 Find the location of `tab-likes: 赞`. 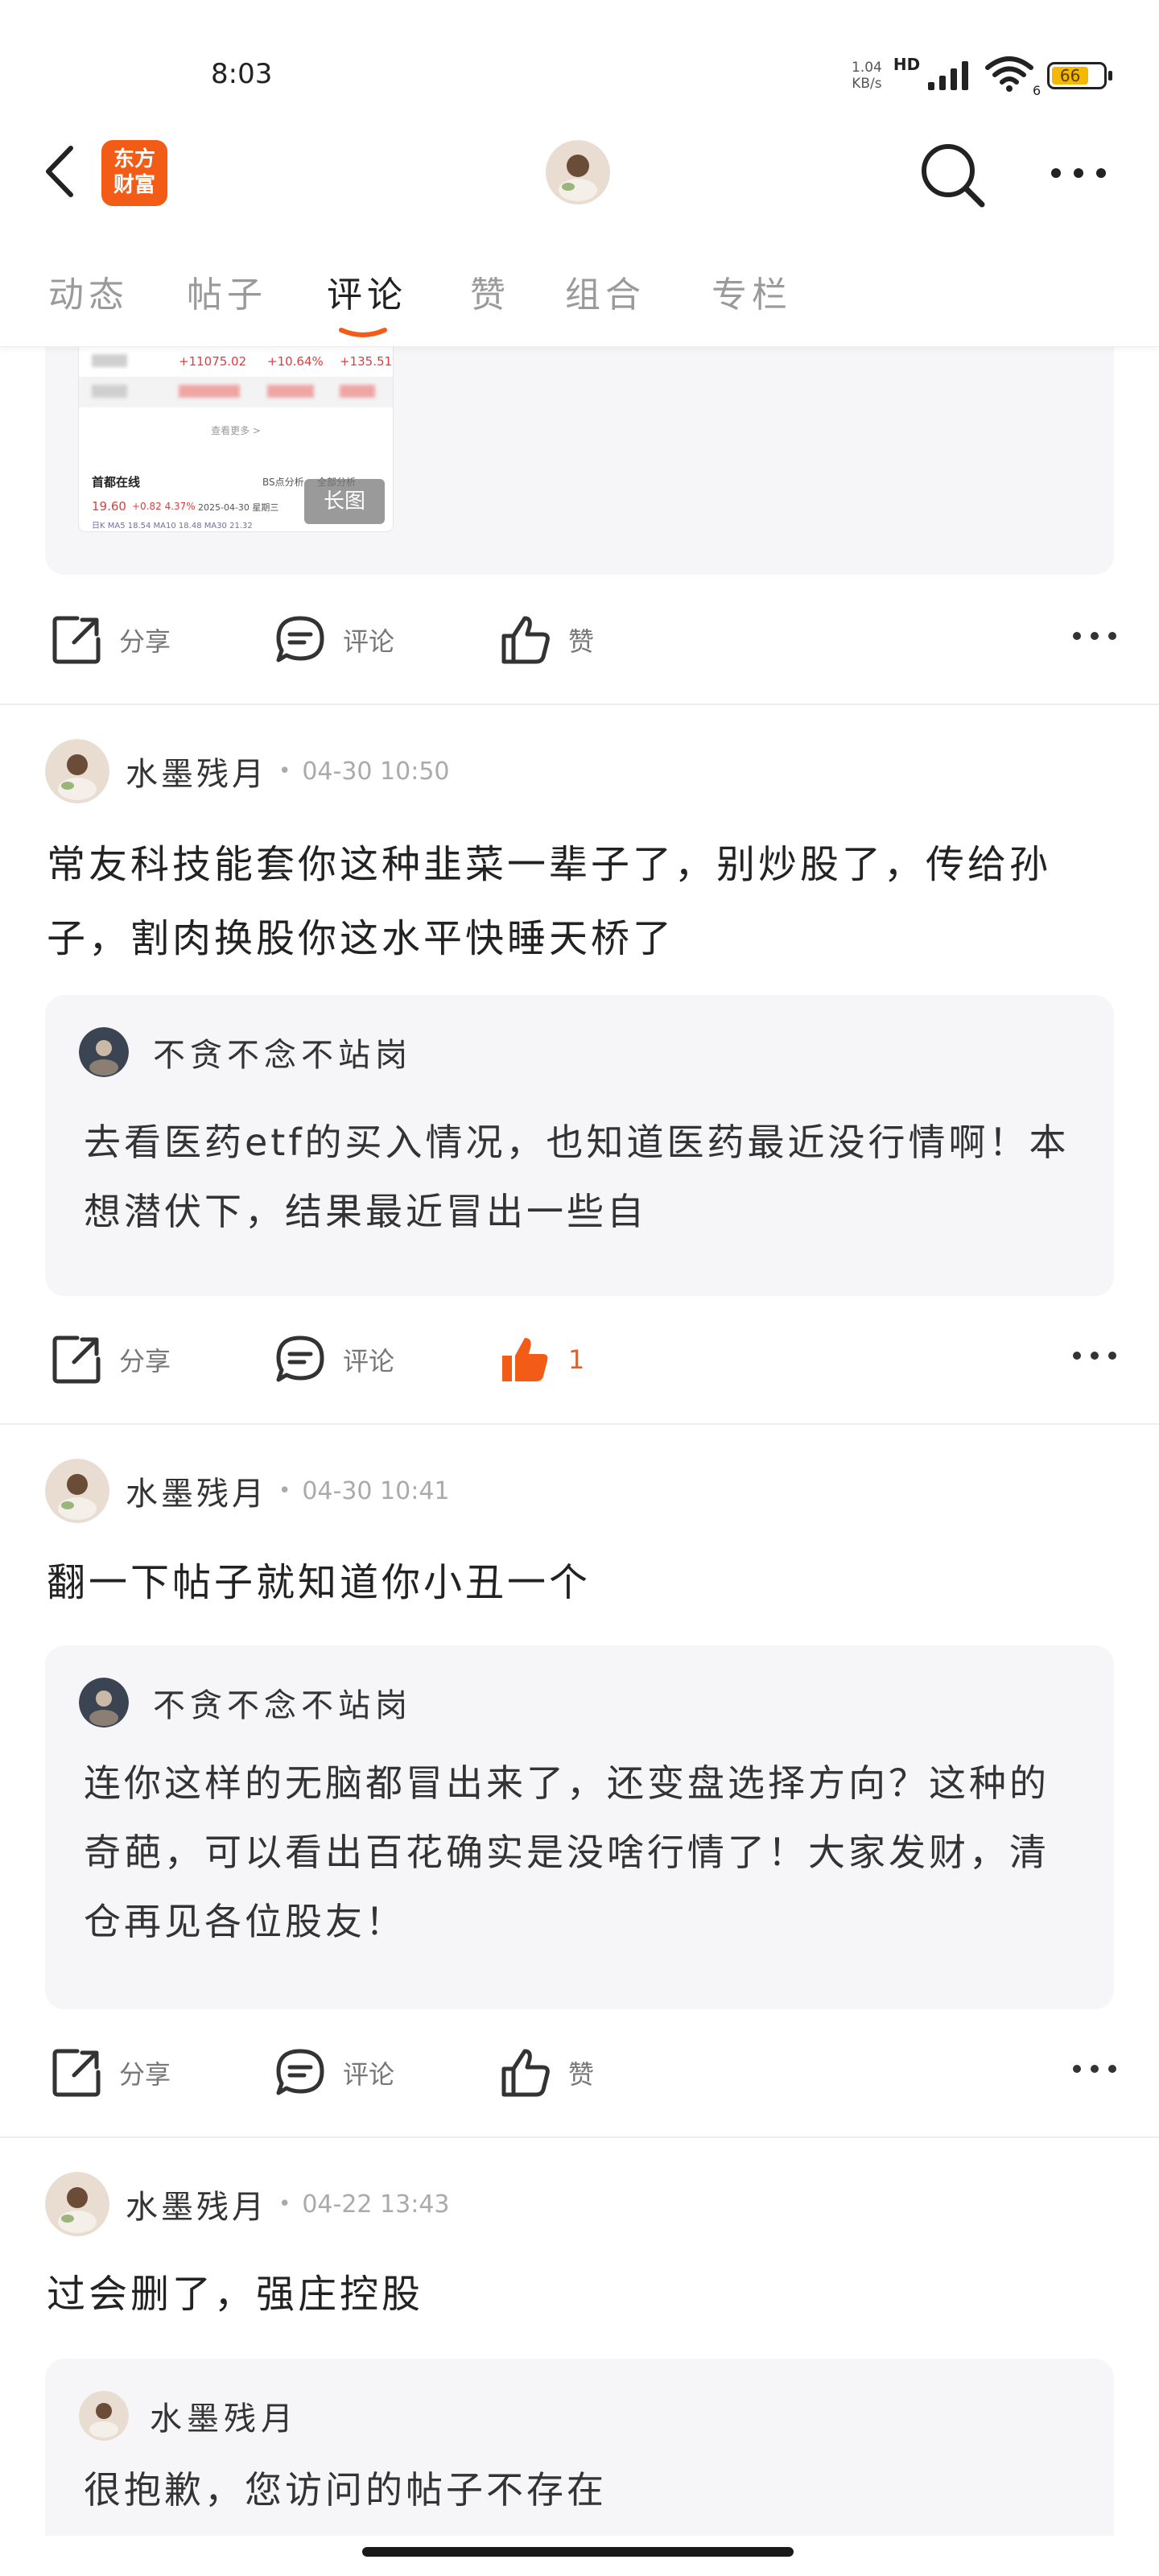

tab-likes: 赞 is located at coordinates (490, 291).